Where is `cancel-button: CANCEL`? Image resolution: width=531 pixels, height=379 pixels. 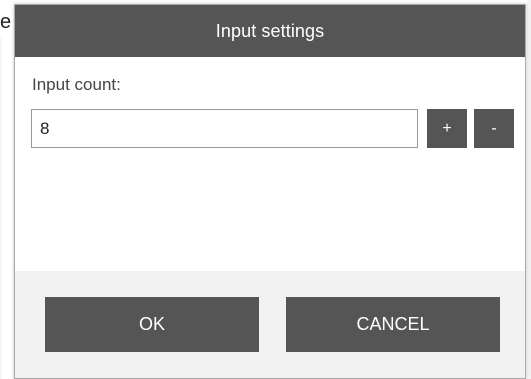 cancel-button: CANCEL is located at coordinates (393, 324).